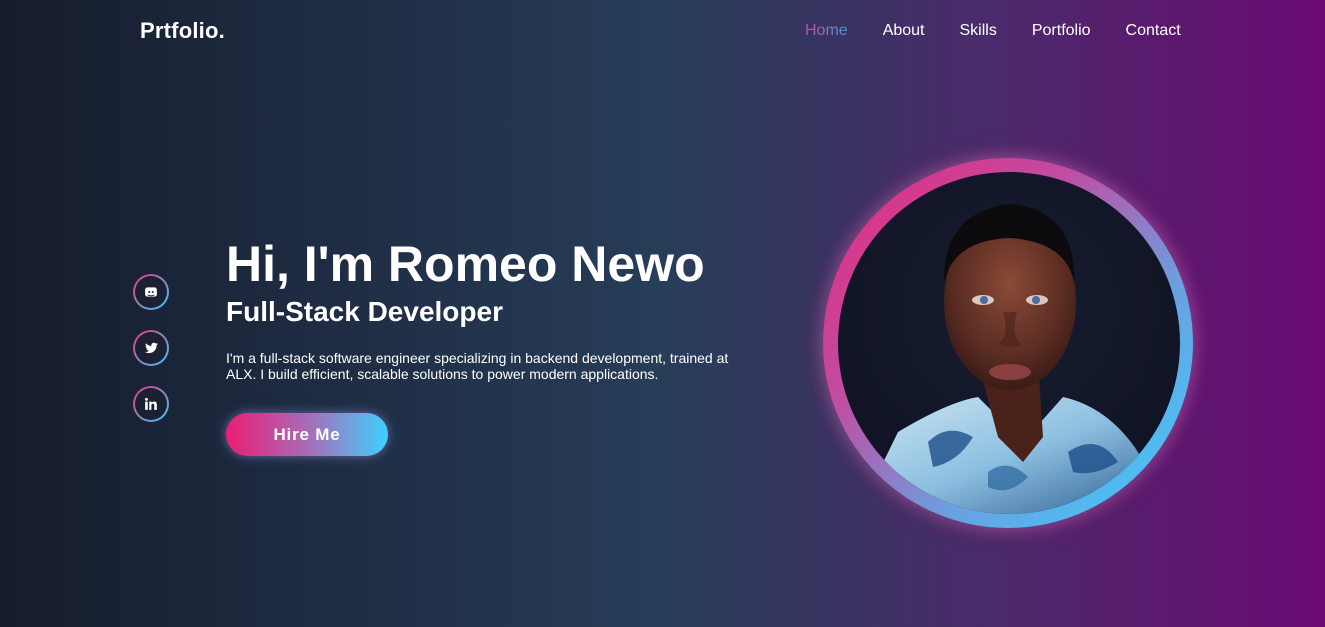 The image size is (1325, 627). I want to click on social-links, so click(151, 348).